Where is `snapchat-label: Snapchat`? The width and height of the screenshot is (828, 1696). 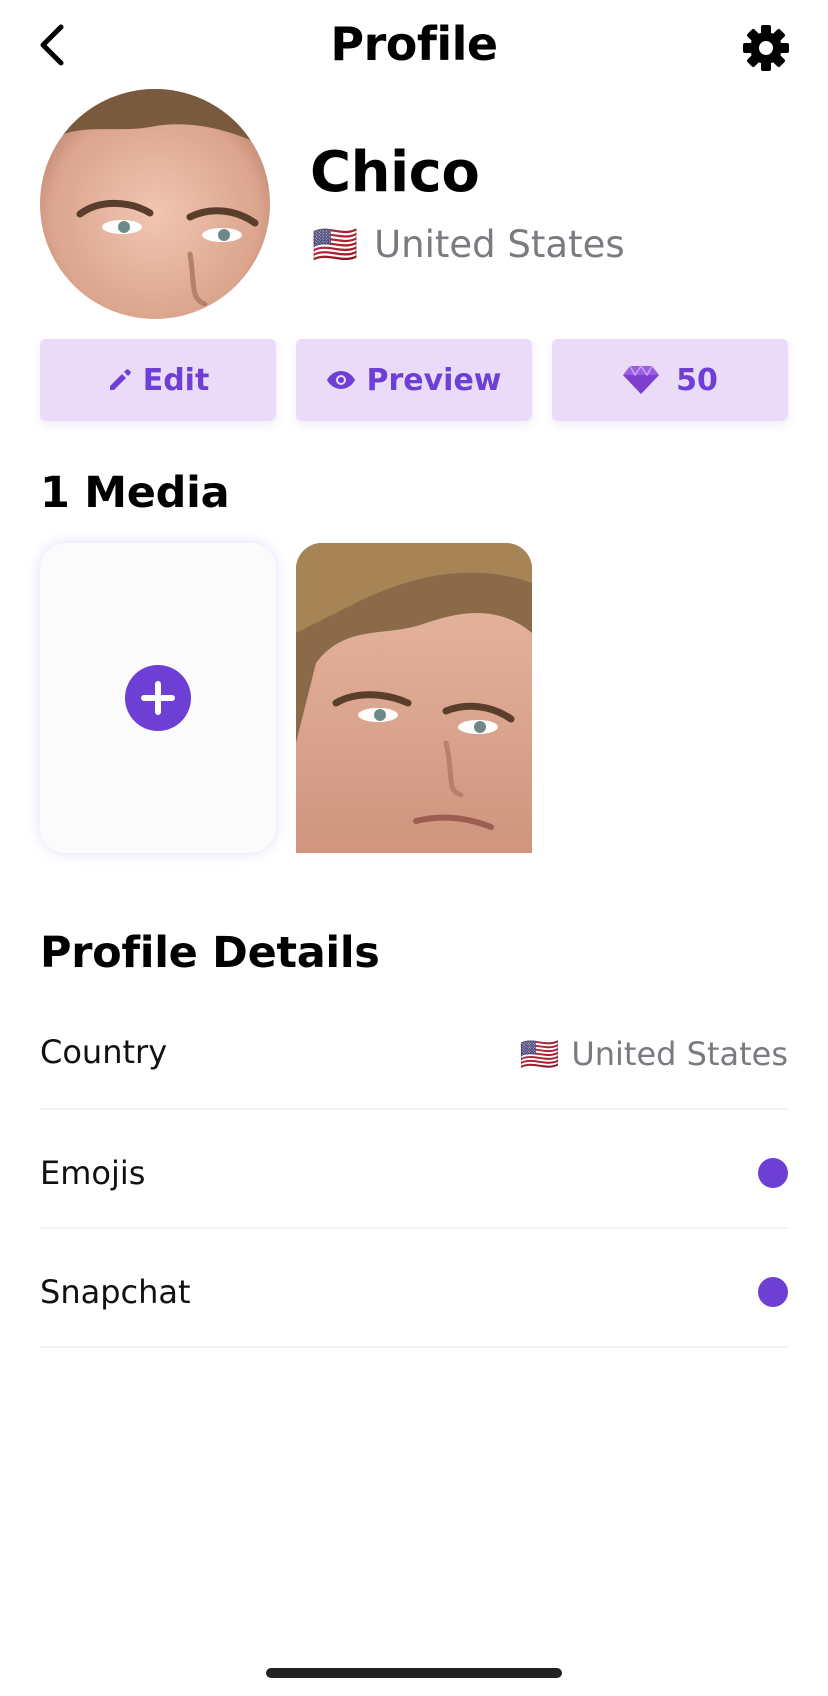 snapchat-label: Snapchat is located at coordinates (115, 1292).